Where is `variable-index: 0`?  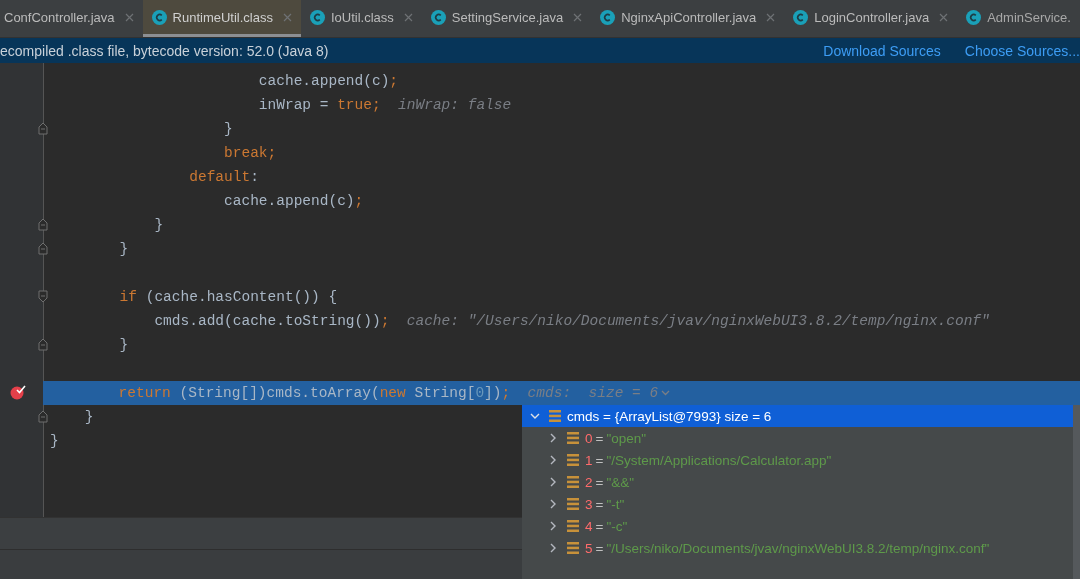 variable-index: 0 is located at coordinates (589, 438).